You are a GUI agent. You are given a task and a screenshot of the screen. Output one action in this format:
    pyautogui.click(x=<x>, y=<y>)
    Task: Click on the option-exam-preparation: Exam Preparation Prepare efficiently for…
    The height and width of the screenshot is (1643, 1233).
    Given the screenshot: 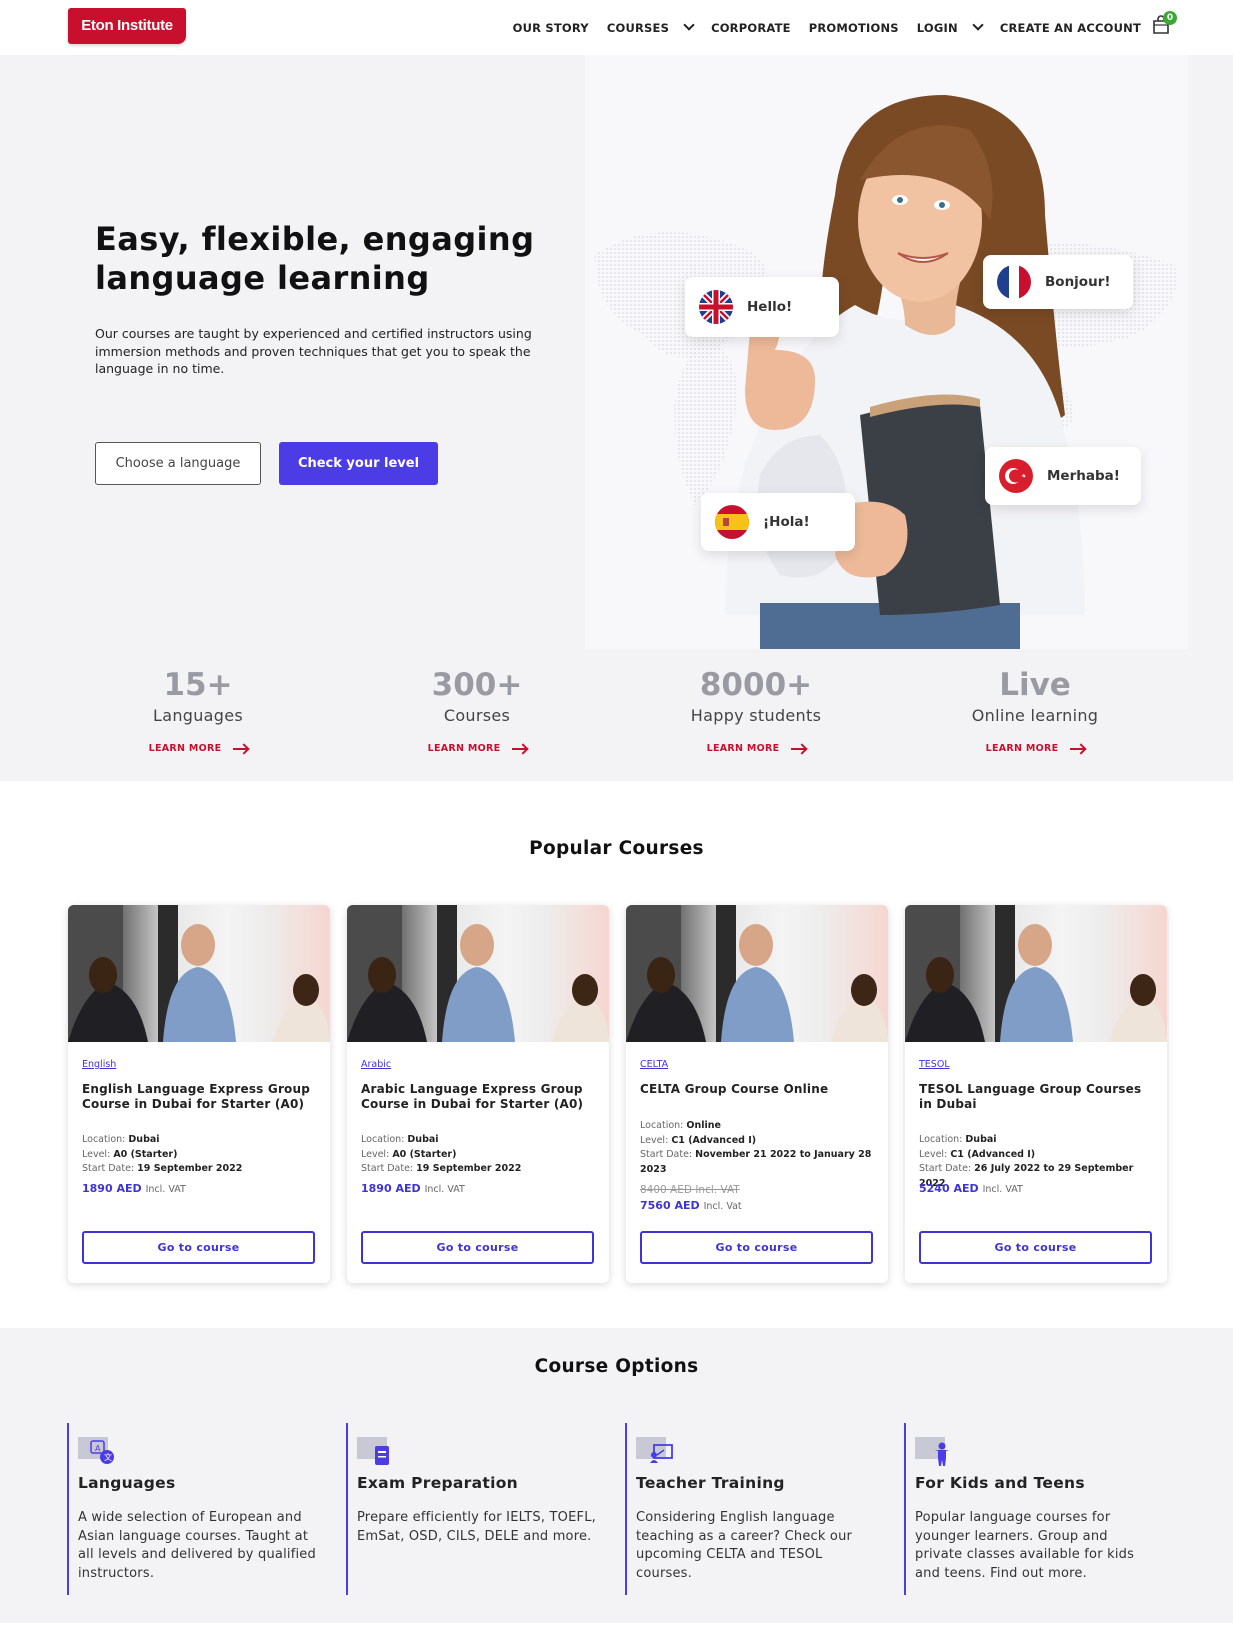 What is the action you would take?
    pyautogui.click(x=471, y=1509)
    